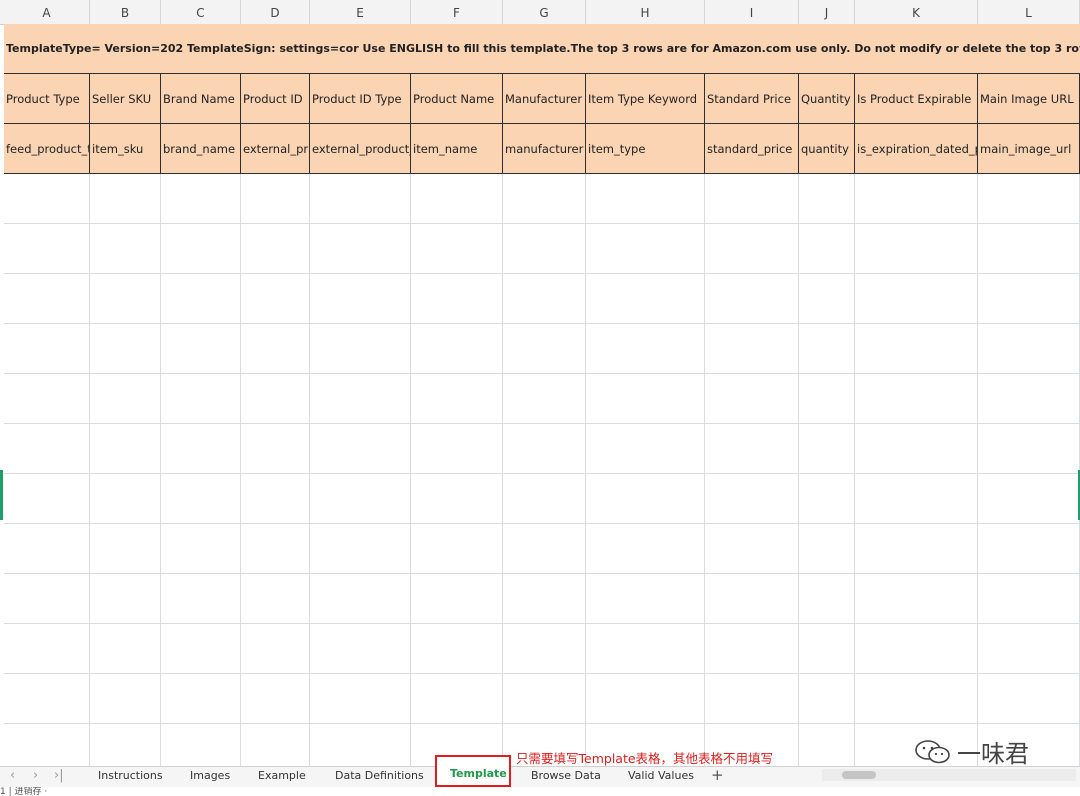 The height and width of the screenshot is (796, 1080). Describe the element at coordinates (566, 775) in the screenshot. I see `tab-browse-data: Browse Data` at that location.